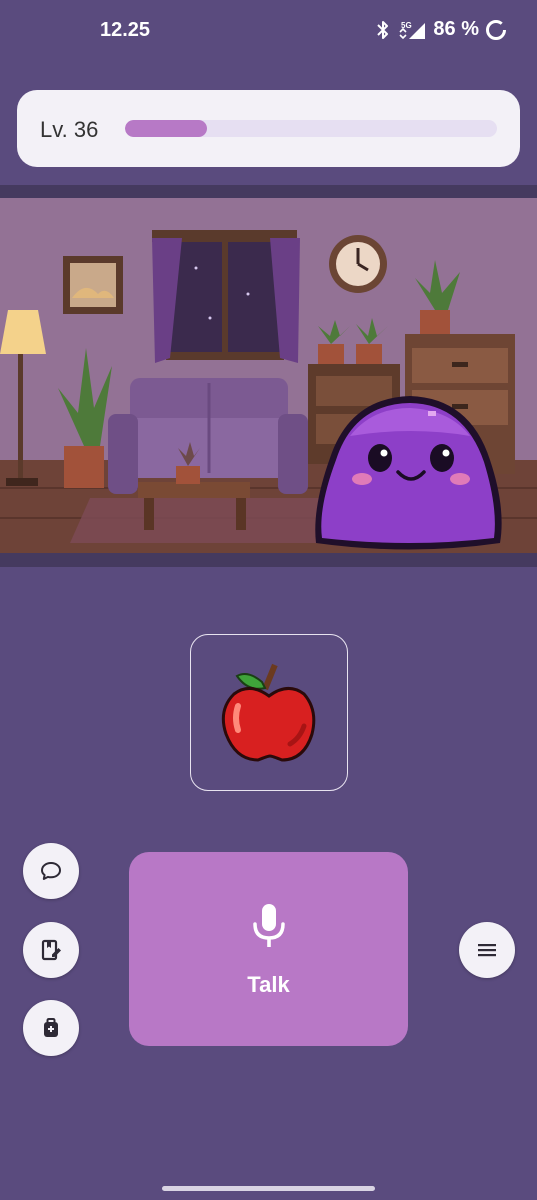  Describe the element at coordinates (412, 30) in the screenshot. I see `signal-5g-icon: 5G` at that location.